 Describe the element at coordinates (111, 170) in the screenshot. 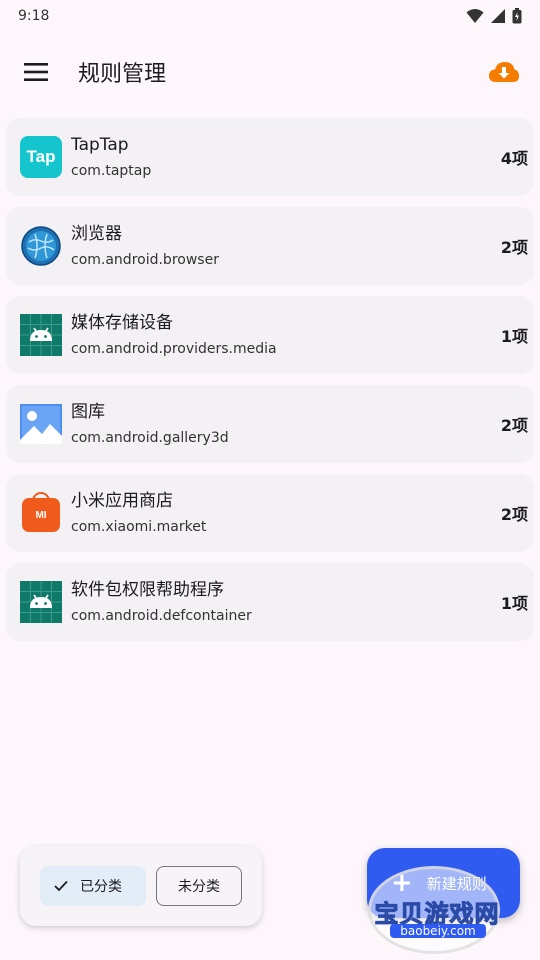

I see `package-name: com.taptap` at that location.